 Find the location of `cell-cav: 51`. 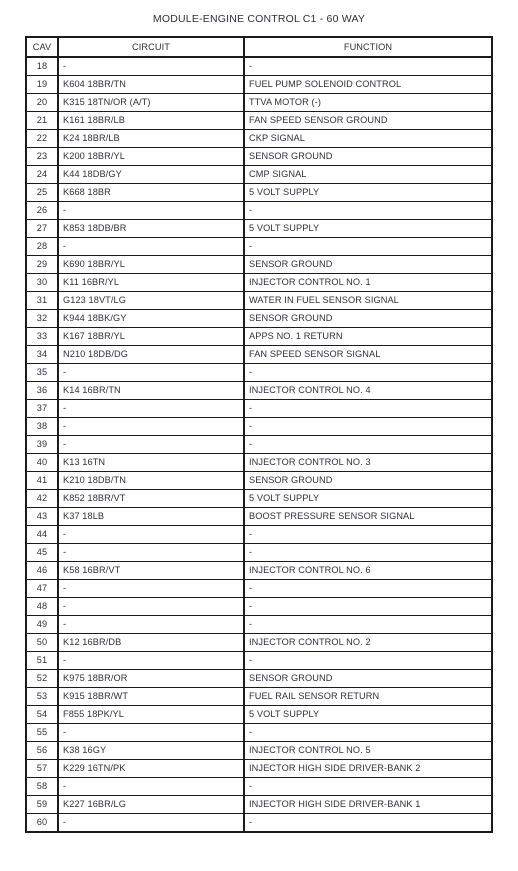

cell-cav: 51 is located at coordinates (42, 660).